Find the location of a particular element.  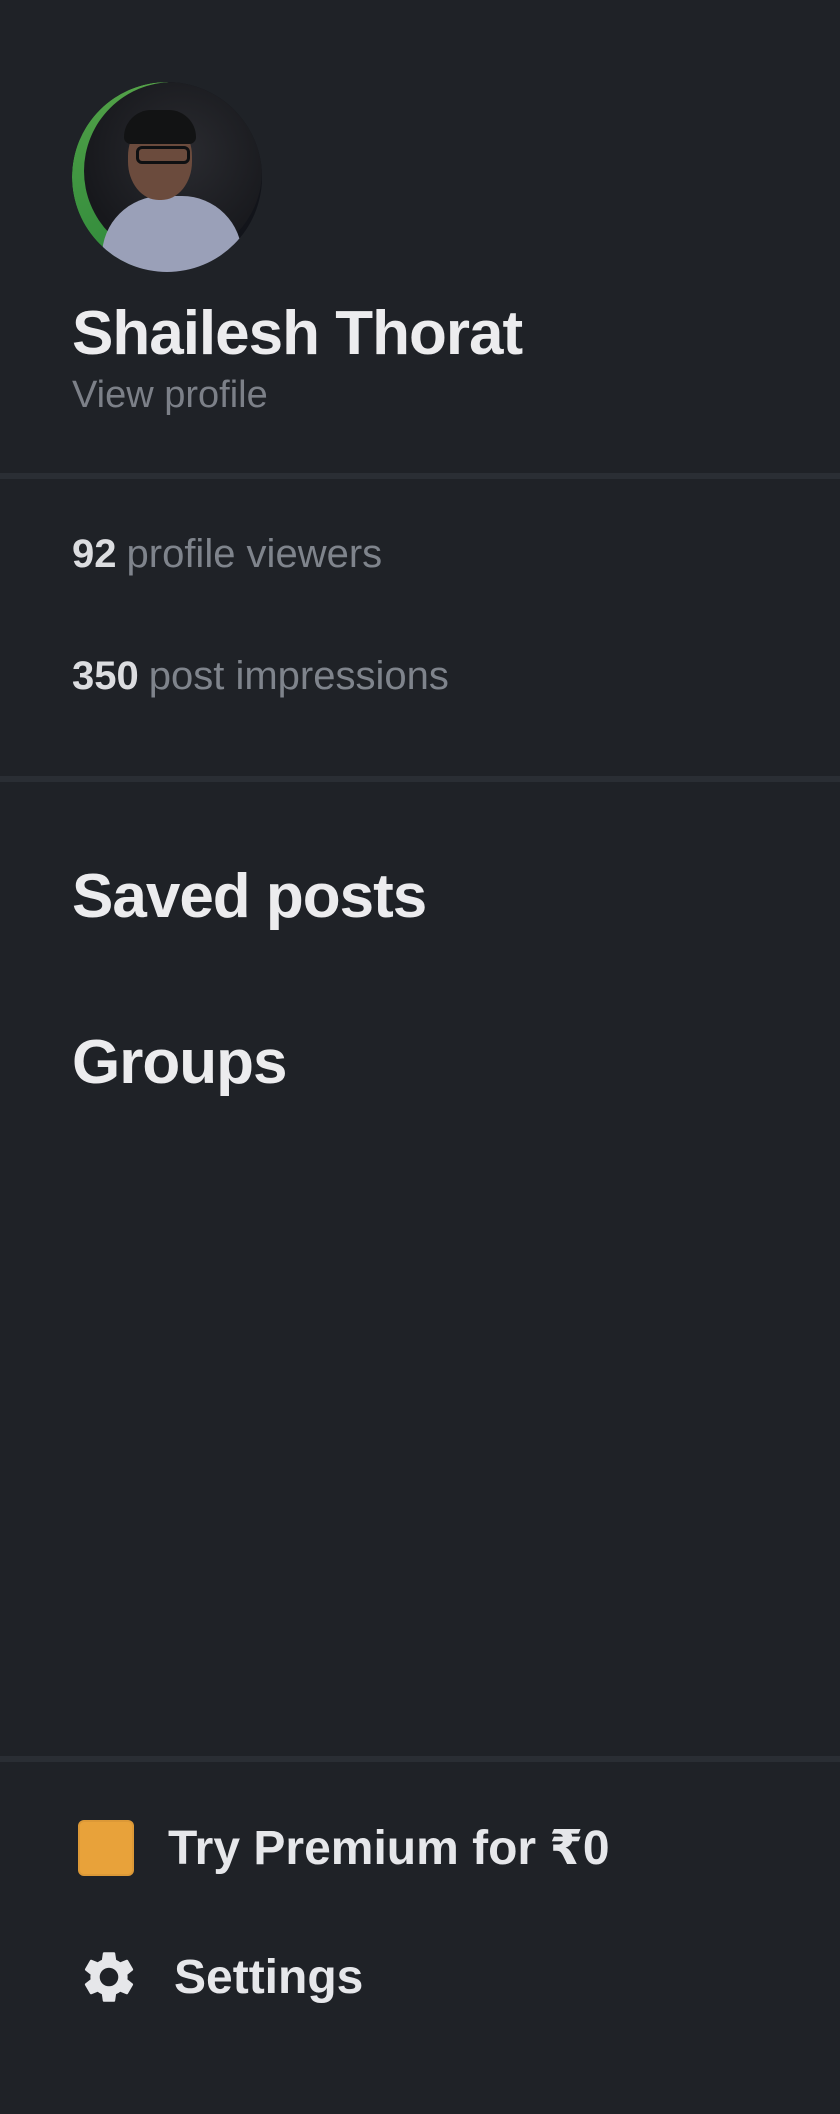

saved-posts-link: Saved posts is located at coordinates (422, 897).